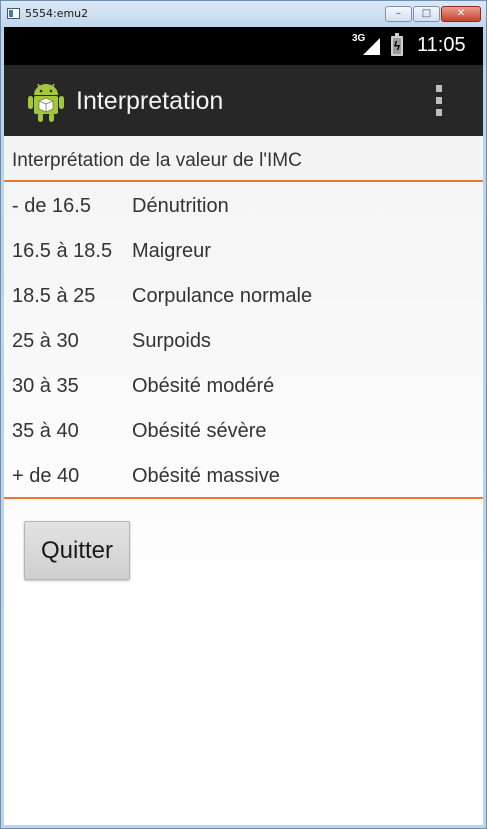 The image size is (487, 829). What do you see at coordinates (222, 296) in the screenshot?
I see `bmi-interpretation: Corpulance normale` at bounding box center [222, 296].